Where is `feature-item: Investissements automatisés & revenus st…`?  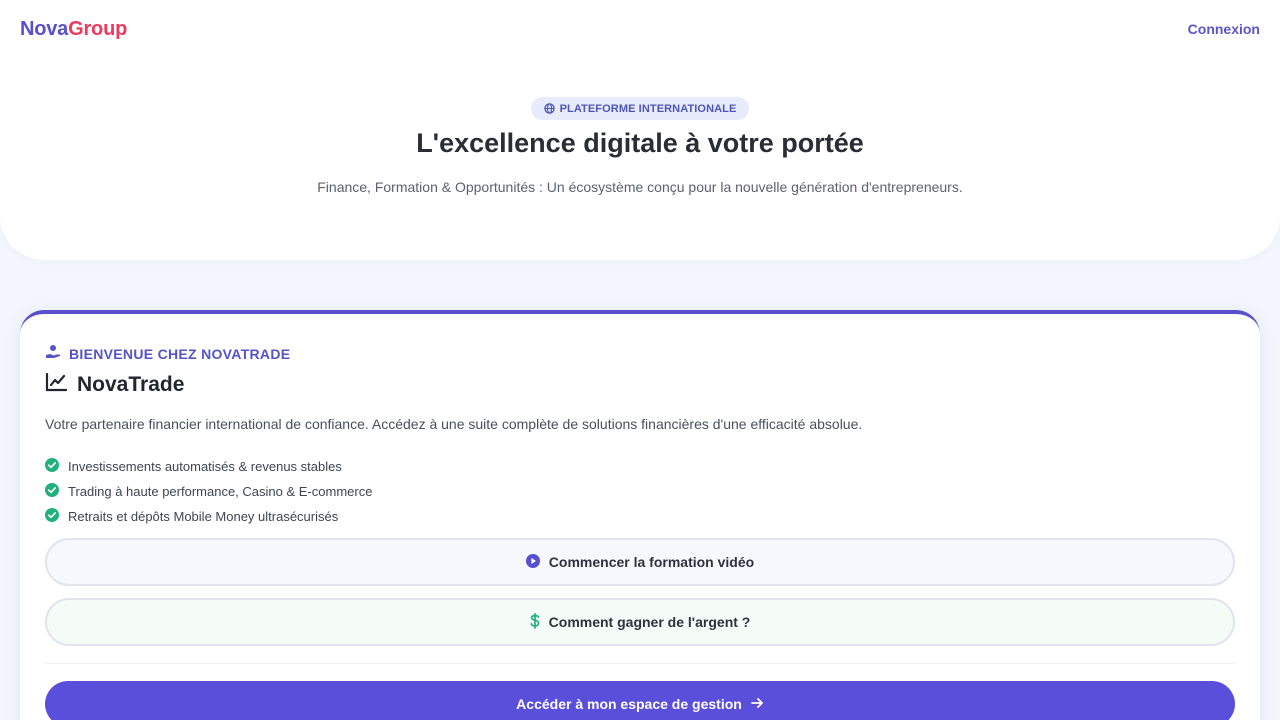 feature-item: Investissements automatisés & revenus st… is located at coordinates (208, 466).